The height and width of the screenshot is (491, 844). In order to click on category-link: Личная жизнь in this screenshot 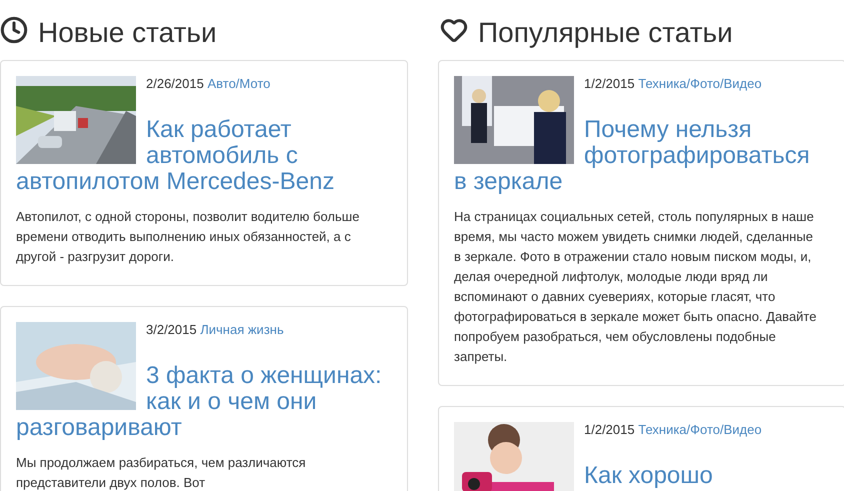, I will do `click(242, 329)`.